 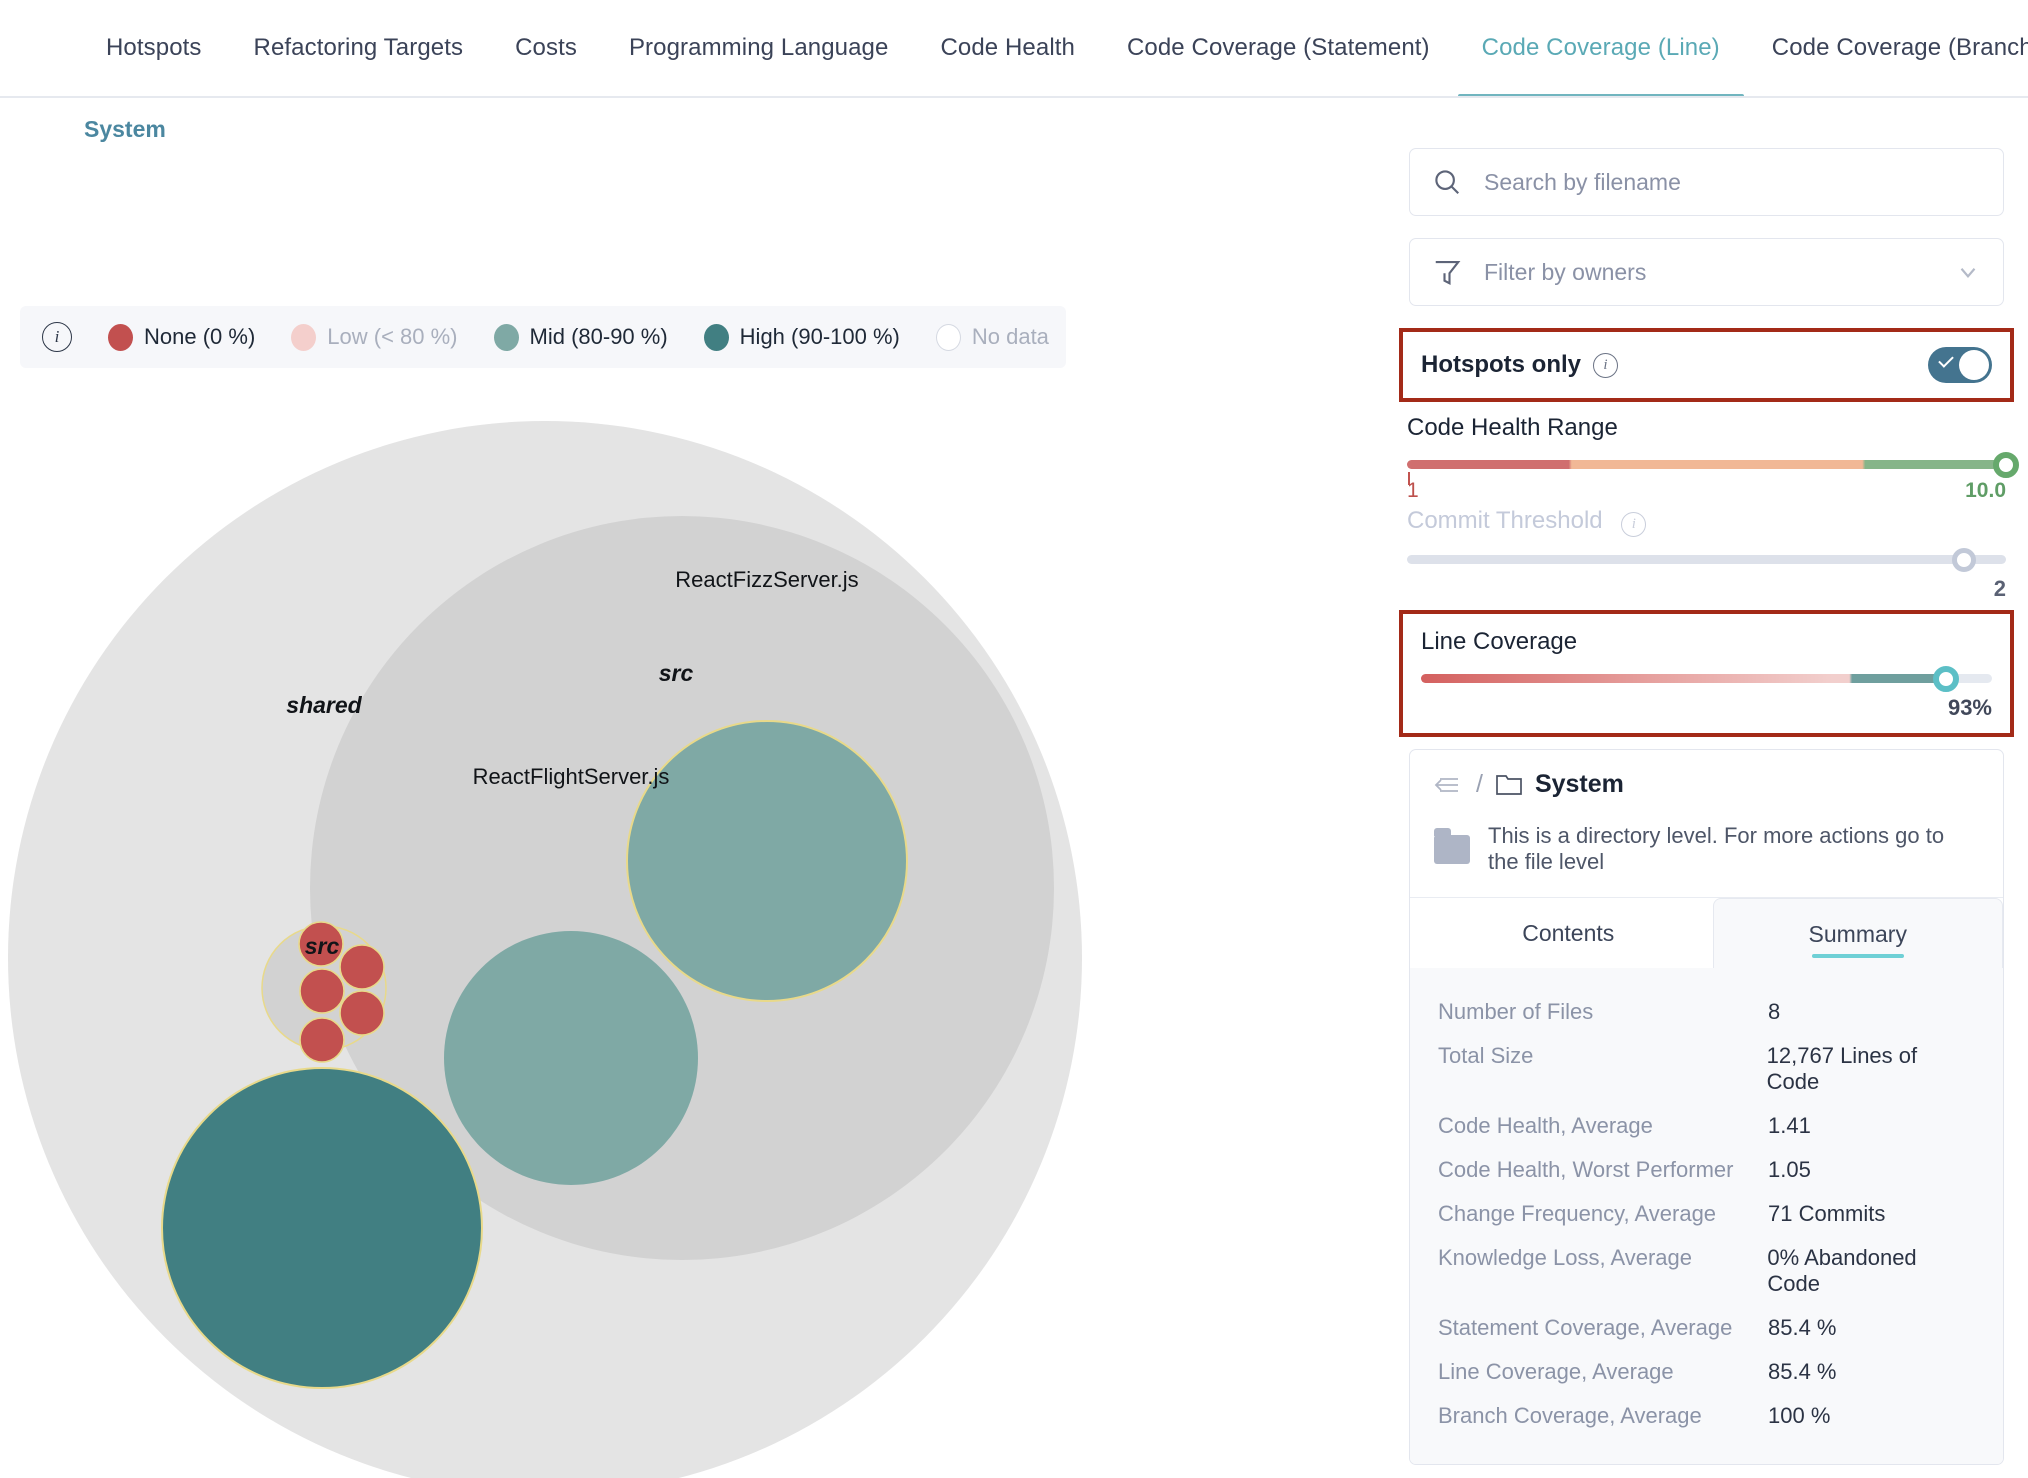 I want to click on search-input: Search by filename, so click(x=1706, y=182).